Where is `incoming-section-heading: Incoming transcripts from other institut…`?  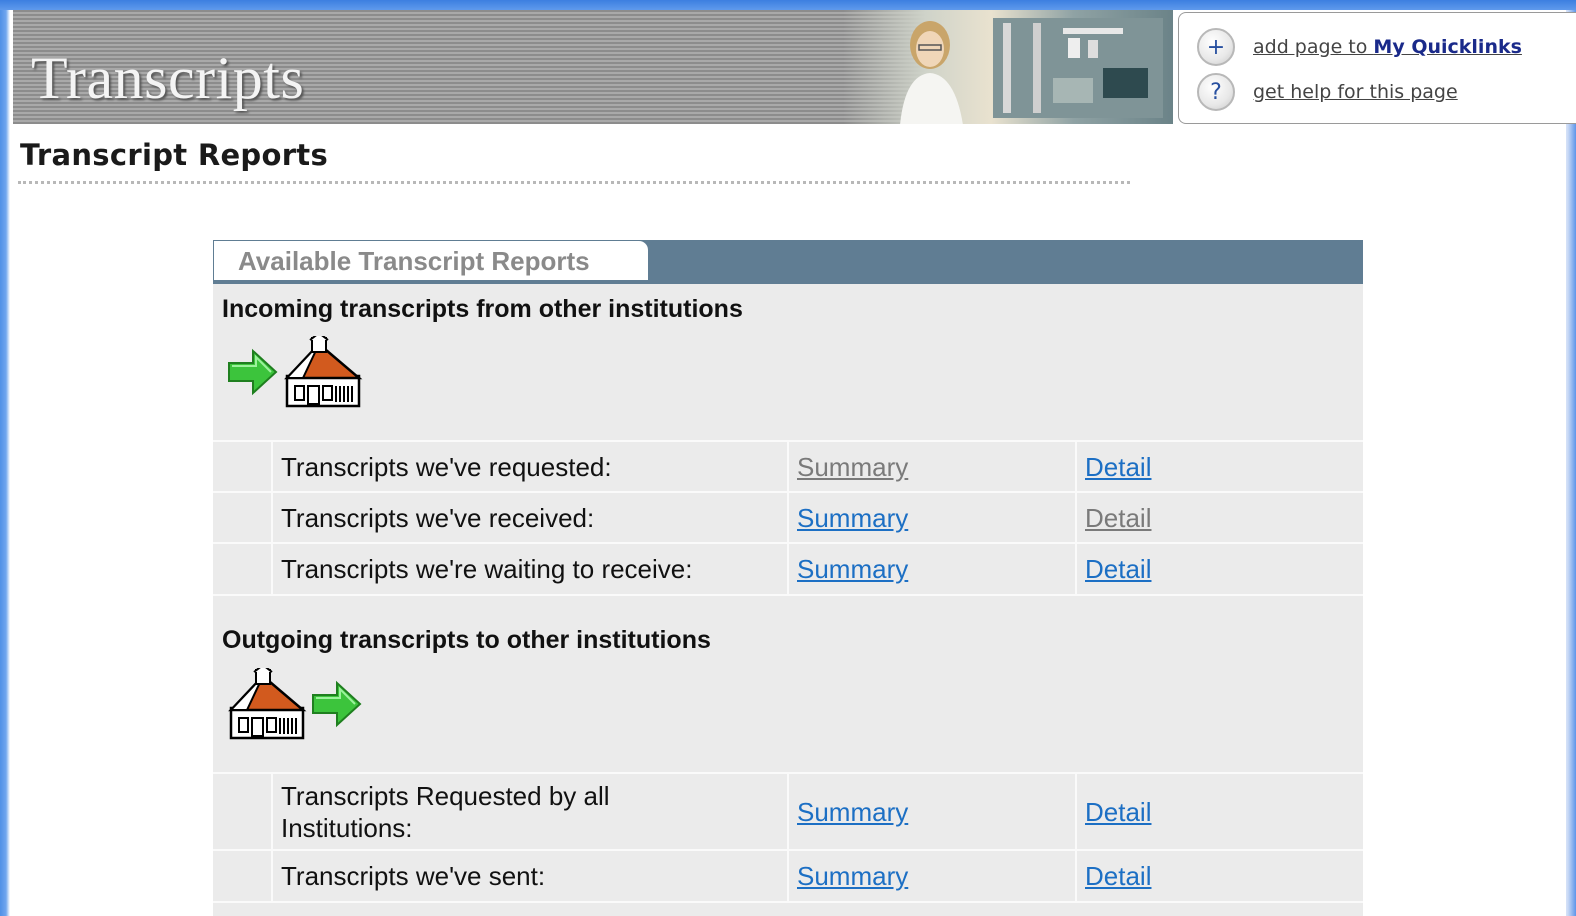
incoming-section-heading: Incoming transcripts from other institut… is located at coordinates (482, 309).